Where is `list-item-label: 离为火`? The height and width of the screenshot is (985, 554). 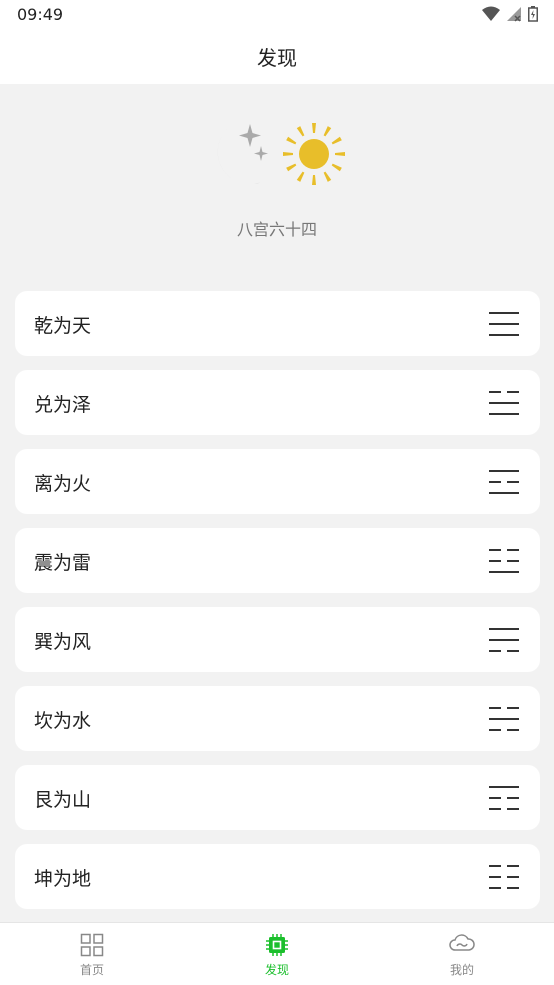
list-item-label: 离为火 is located at coordinates (63, 484).